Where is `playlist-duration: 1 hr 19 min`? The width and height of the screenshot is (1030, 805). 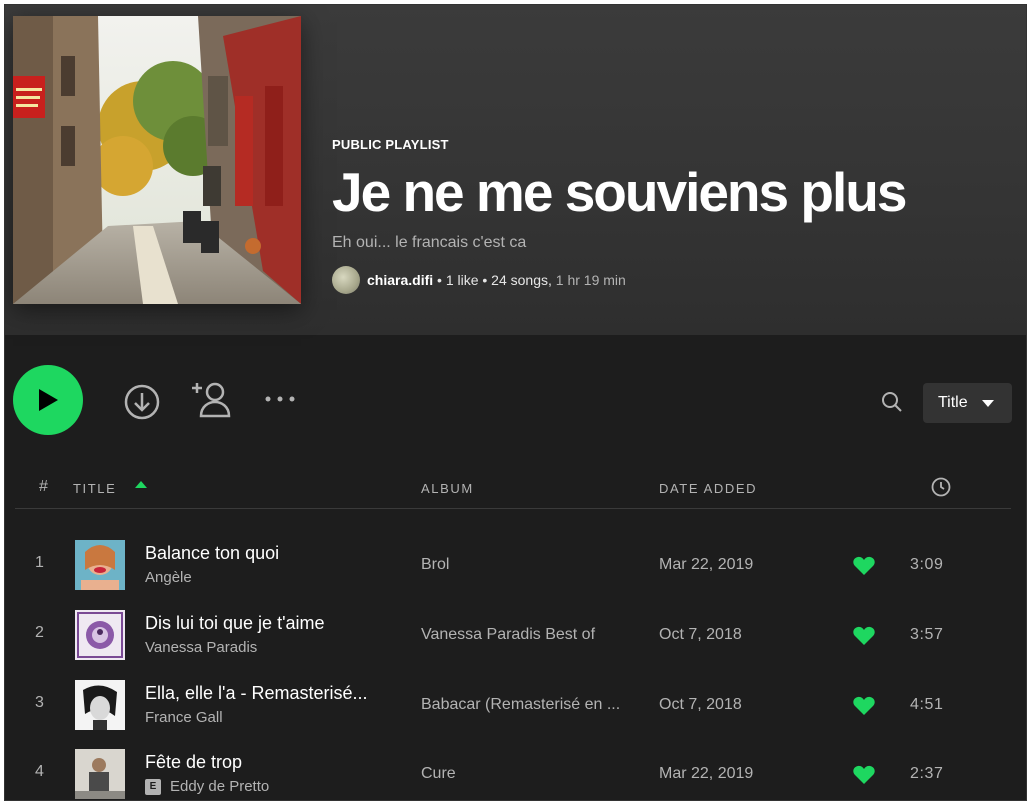
playlist-duration: 1 hr 19 min is located at coordinates (590, 280).